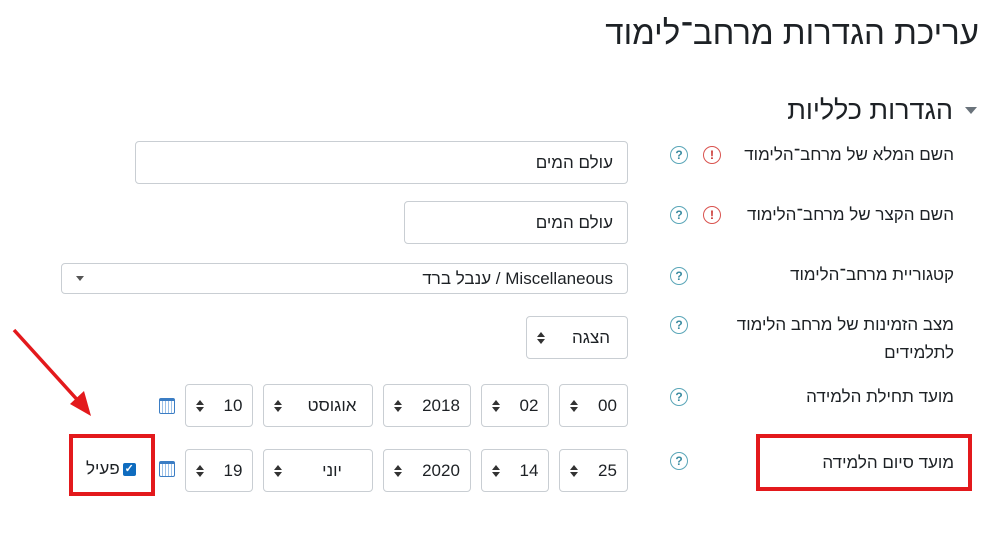 This screenshot has height=543, width=987. I want to click on annotation-box-enddate-label, so click(864, 462).